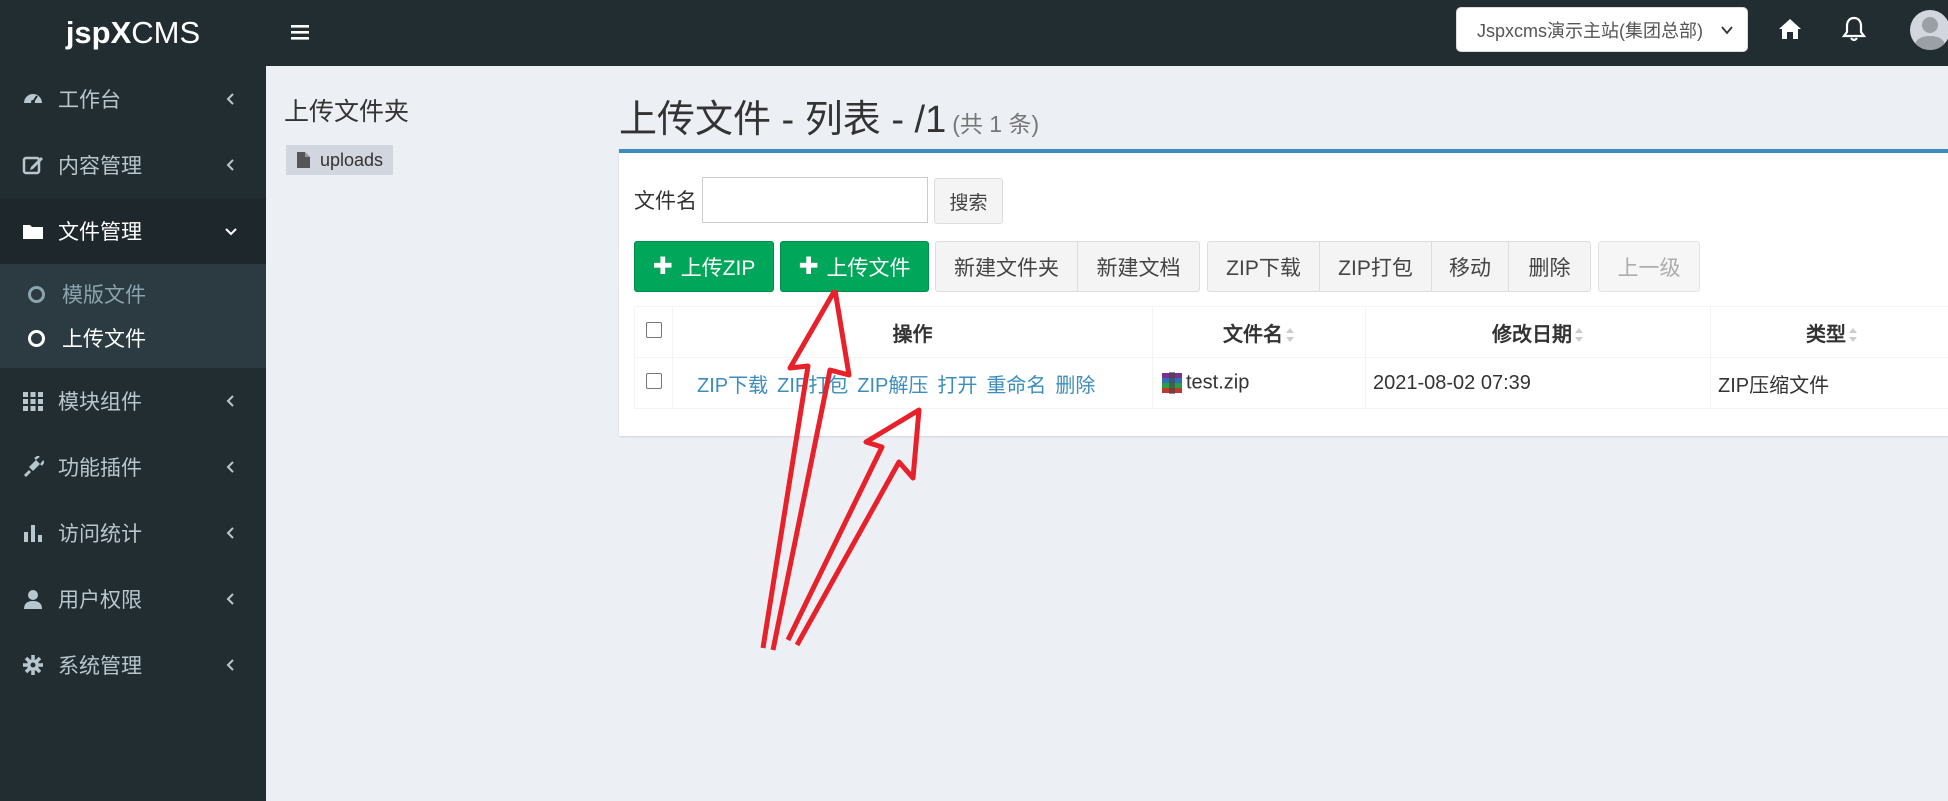  I want to click on row-select-cell, so click(653, 383).